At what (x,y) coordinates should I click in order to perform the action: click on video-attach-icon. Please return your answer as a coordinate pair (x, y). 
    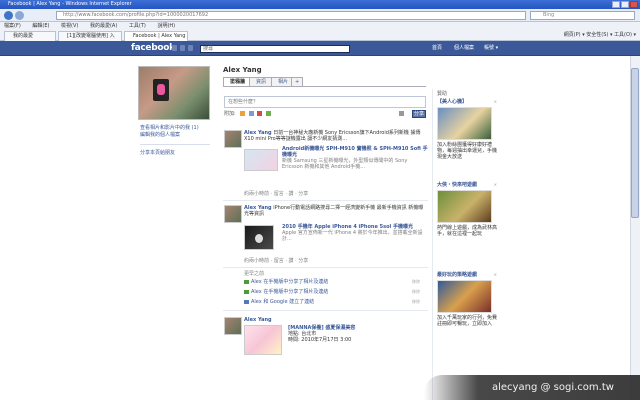
    Looking at the image, I should click on (251, 113).